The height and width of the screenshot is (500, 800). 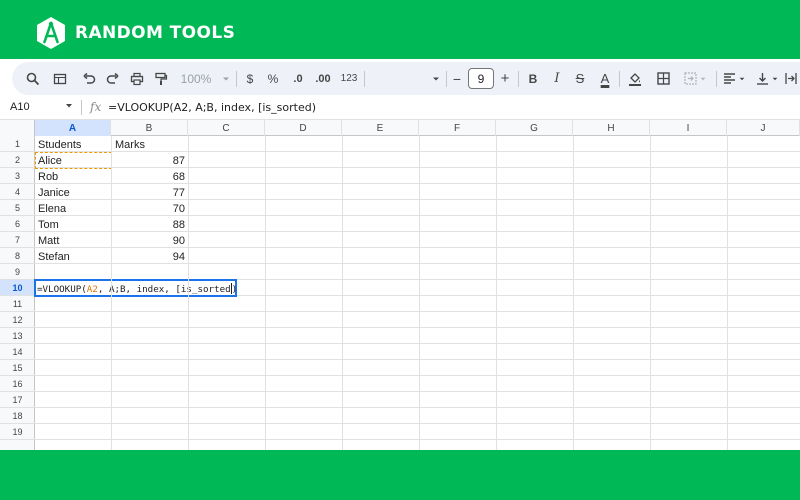 I want to click on bold-button: B, so click(x=533, y=78).